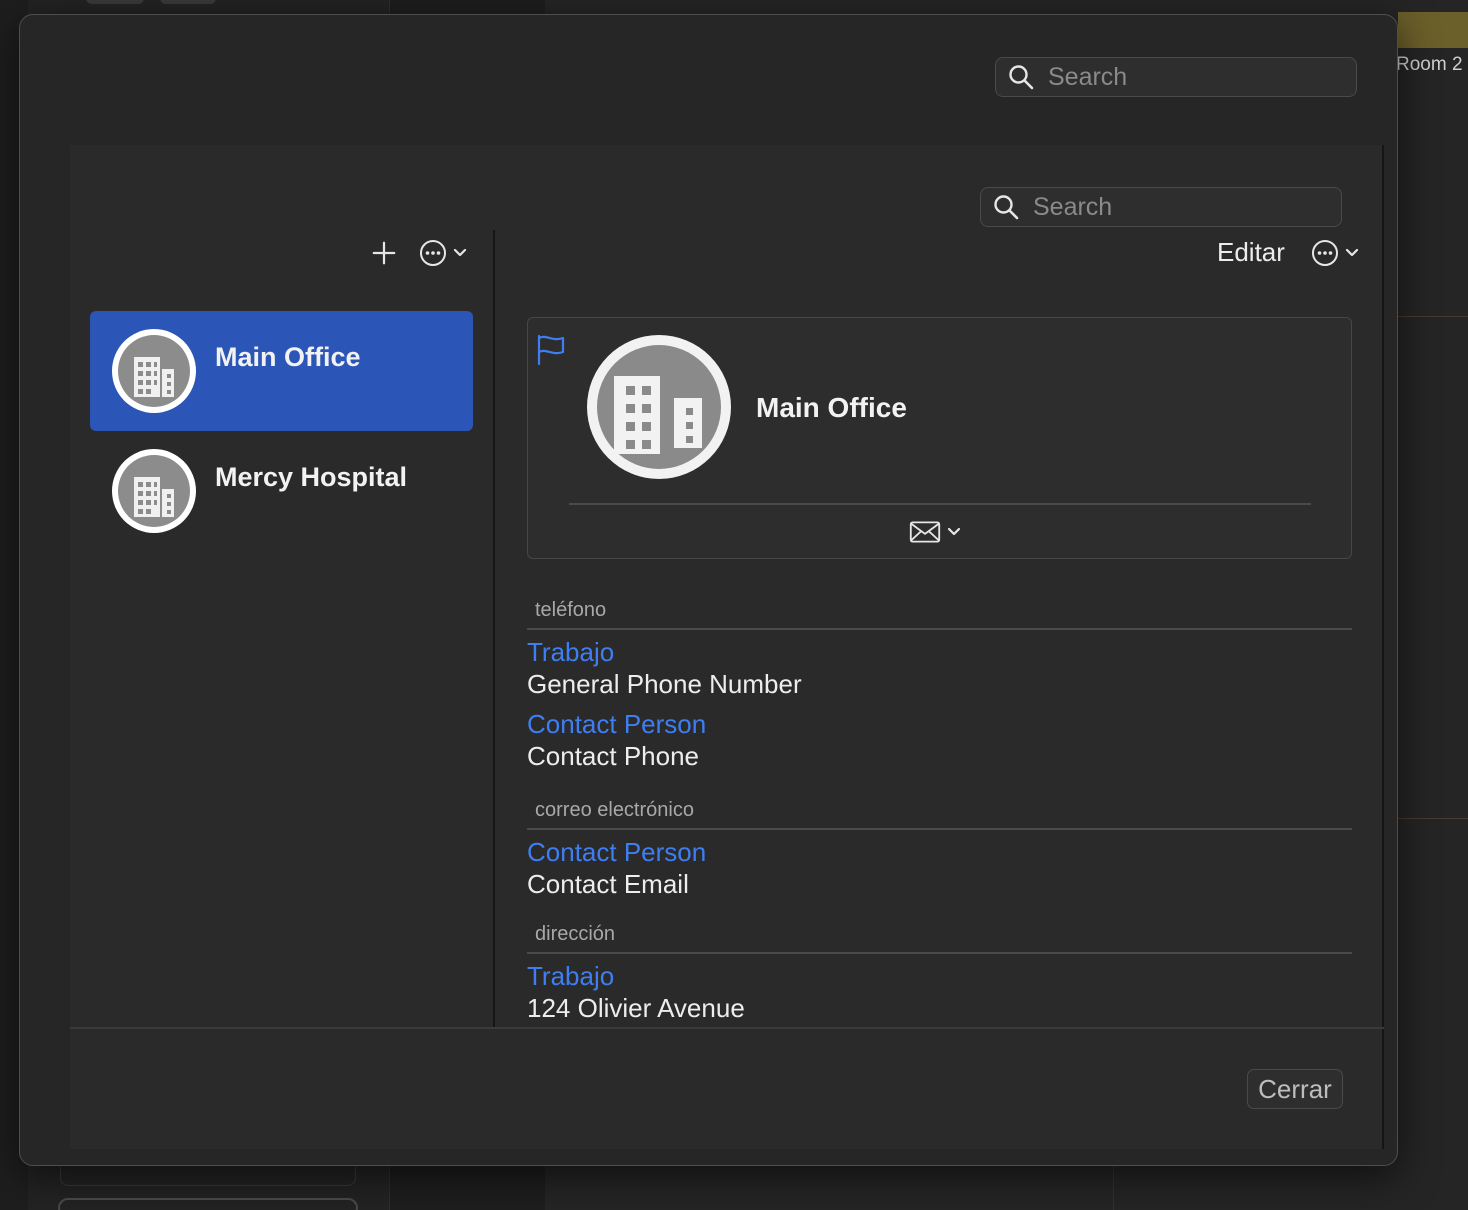 The width and height of the screenshot is (1468, 1210). Describe the element at coordinates (608, 884) in the screenshot. I see `email-value: Contact Email` at that location.